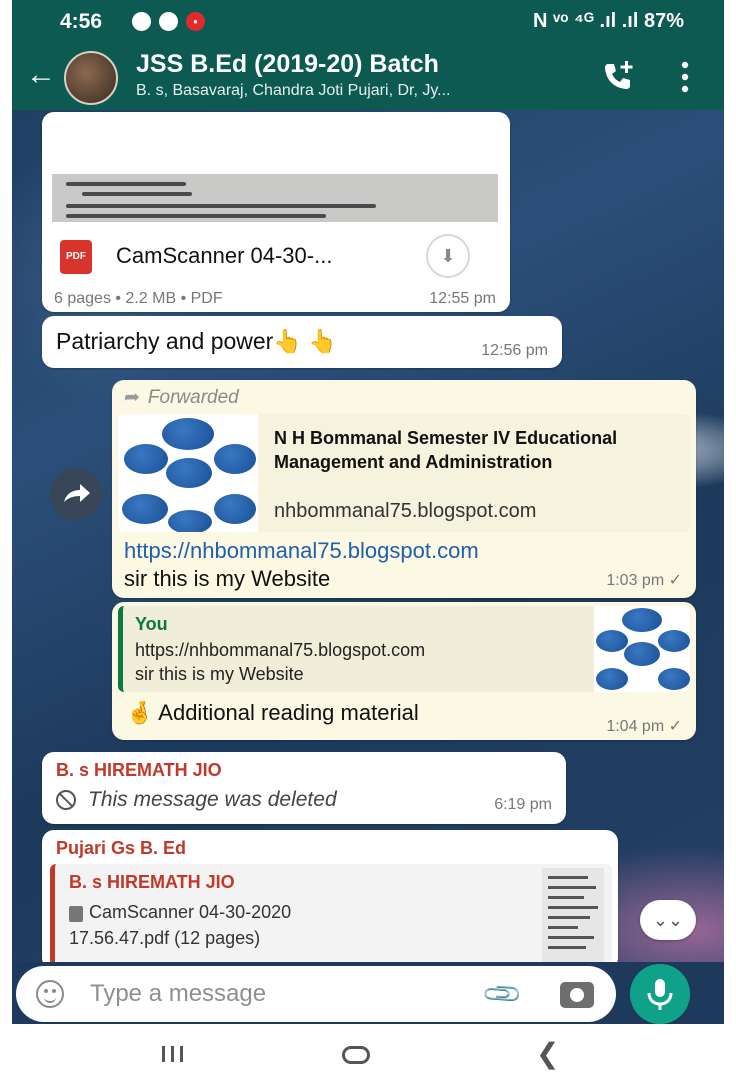 The width and height of the screenshot is (736, 1084). Describe the element at coordinates (219, 674) in the screenshot. I see `quoted-text: sir this is my Website` at that location.